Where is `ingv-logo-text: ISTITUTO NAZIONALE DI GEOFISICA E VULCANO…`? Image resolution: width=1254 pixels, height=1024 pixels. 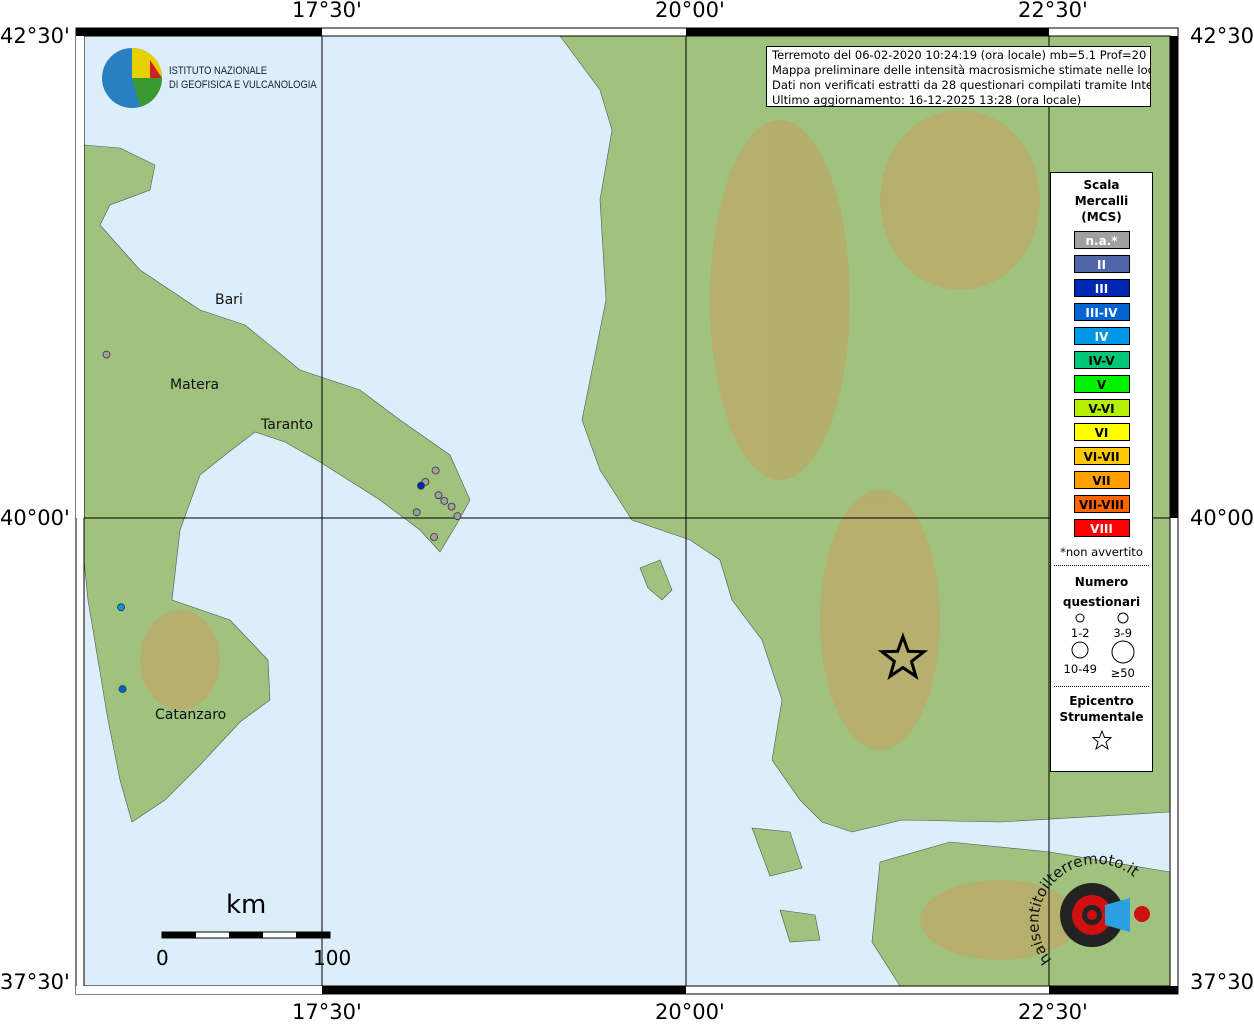
ingv-logo-text: ISTITUTO NAZIONALE DI GEOFISICA E VULCANO… is located at coordinates (243, 78).